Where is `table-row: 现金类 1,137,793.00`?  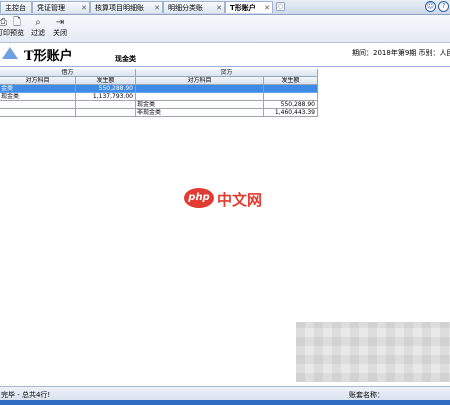
table-row: 现金类 1,137,793.00 is located at coordinates (159, 97).